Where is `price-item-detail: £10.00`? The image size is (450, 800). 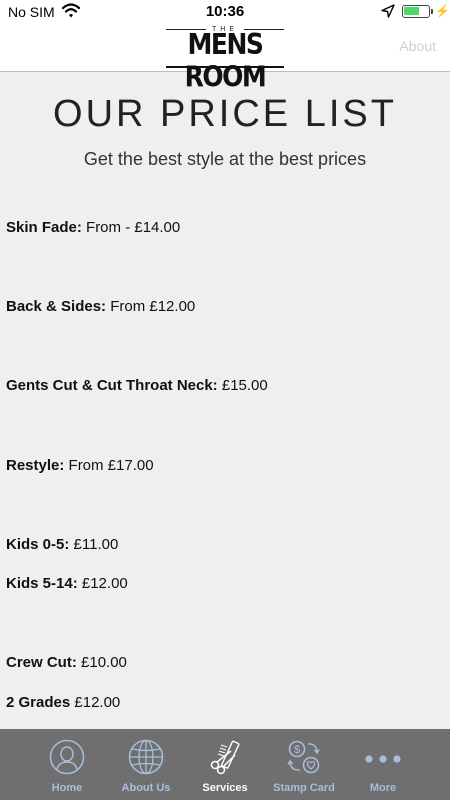 price-item-detail: £10.00 is located at coordinates (101, 662).